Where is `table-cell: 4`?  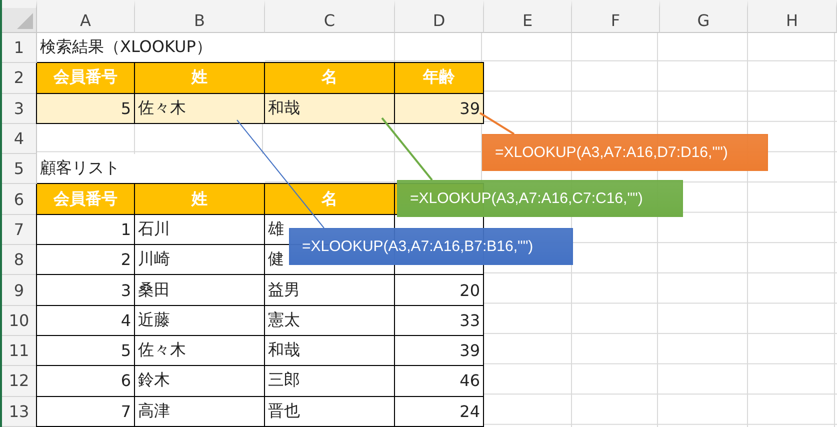 table-cell: 4 is located at coordinates (86, 321).